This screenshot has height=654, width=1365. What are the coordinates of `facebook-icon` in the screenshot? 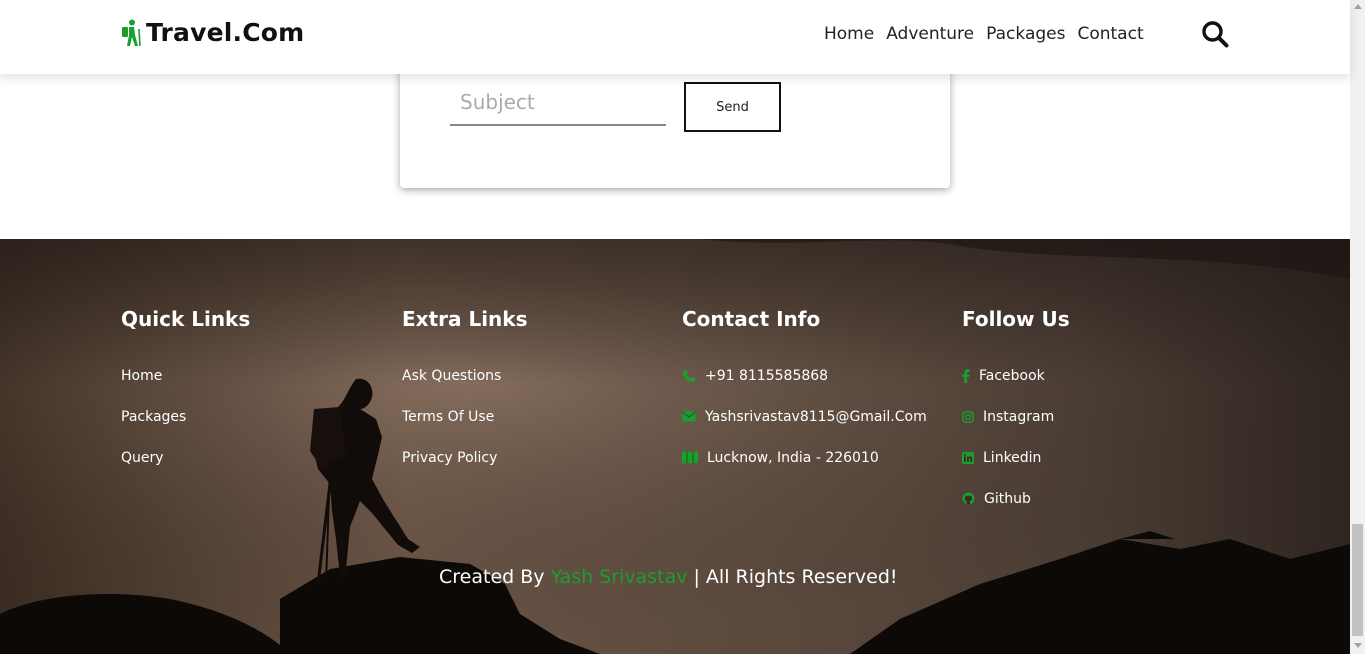 It's located at (966, 375).